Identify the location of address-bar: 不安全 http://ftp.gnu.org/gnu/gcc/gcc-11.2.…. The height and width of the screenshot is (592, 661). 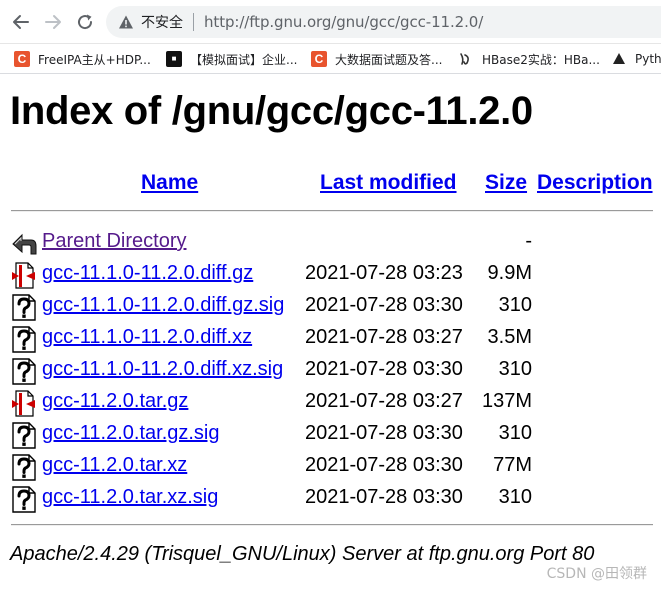
(383, 22).